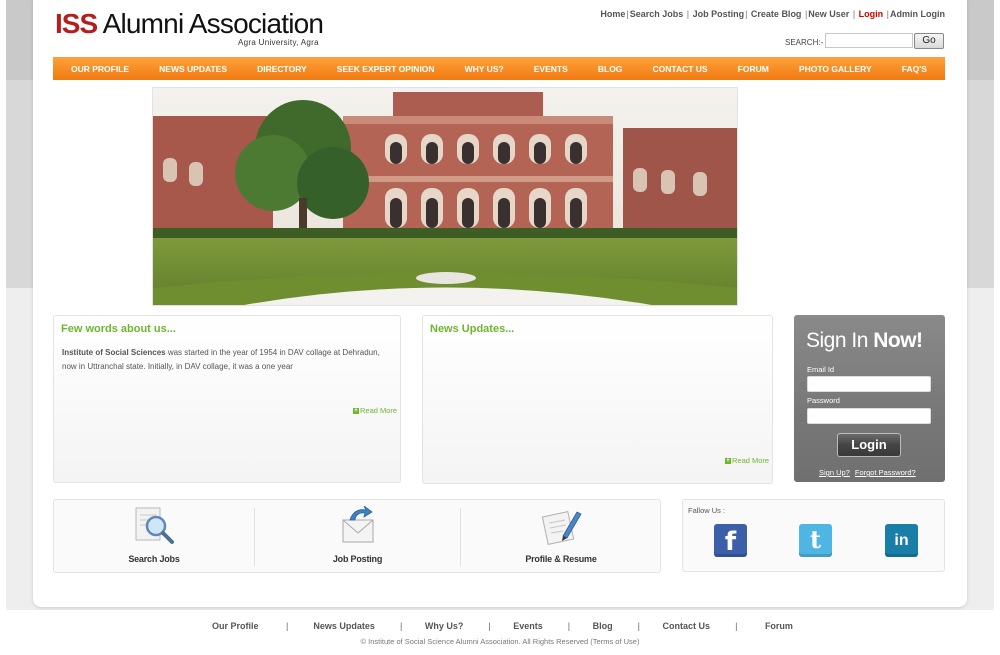 The height and width of the screenshot is (655, 1000). Describe the element at coordinates (834, 472) in the screenshot. I see `signup-link: Sign Up?` at that location.